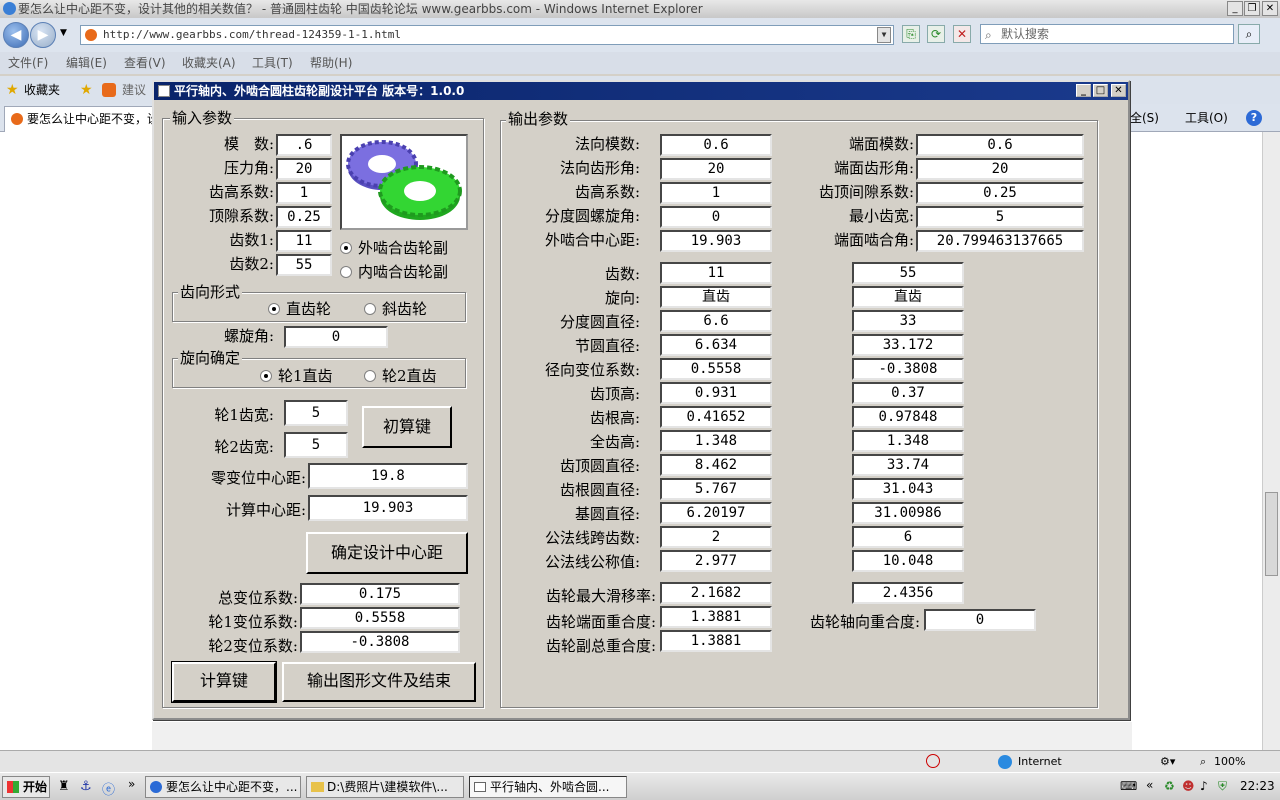 The width and height of the screenshot is (1280, 800). I want to click on protected-mode-icon: ⚙▾, so click(1167, 761).